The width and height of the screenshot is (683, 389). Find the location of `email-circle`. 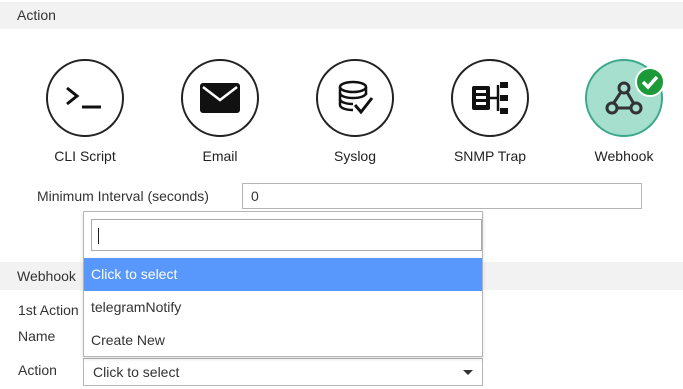

email-circle is located at coordinates (220, 98).